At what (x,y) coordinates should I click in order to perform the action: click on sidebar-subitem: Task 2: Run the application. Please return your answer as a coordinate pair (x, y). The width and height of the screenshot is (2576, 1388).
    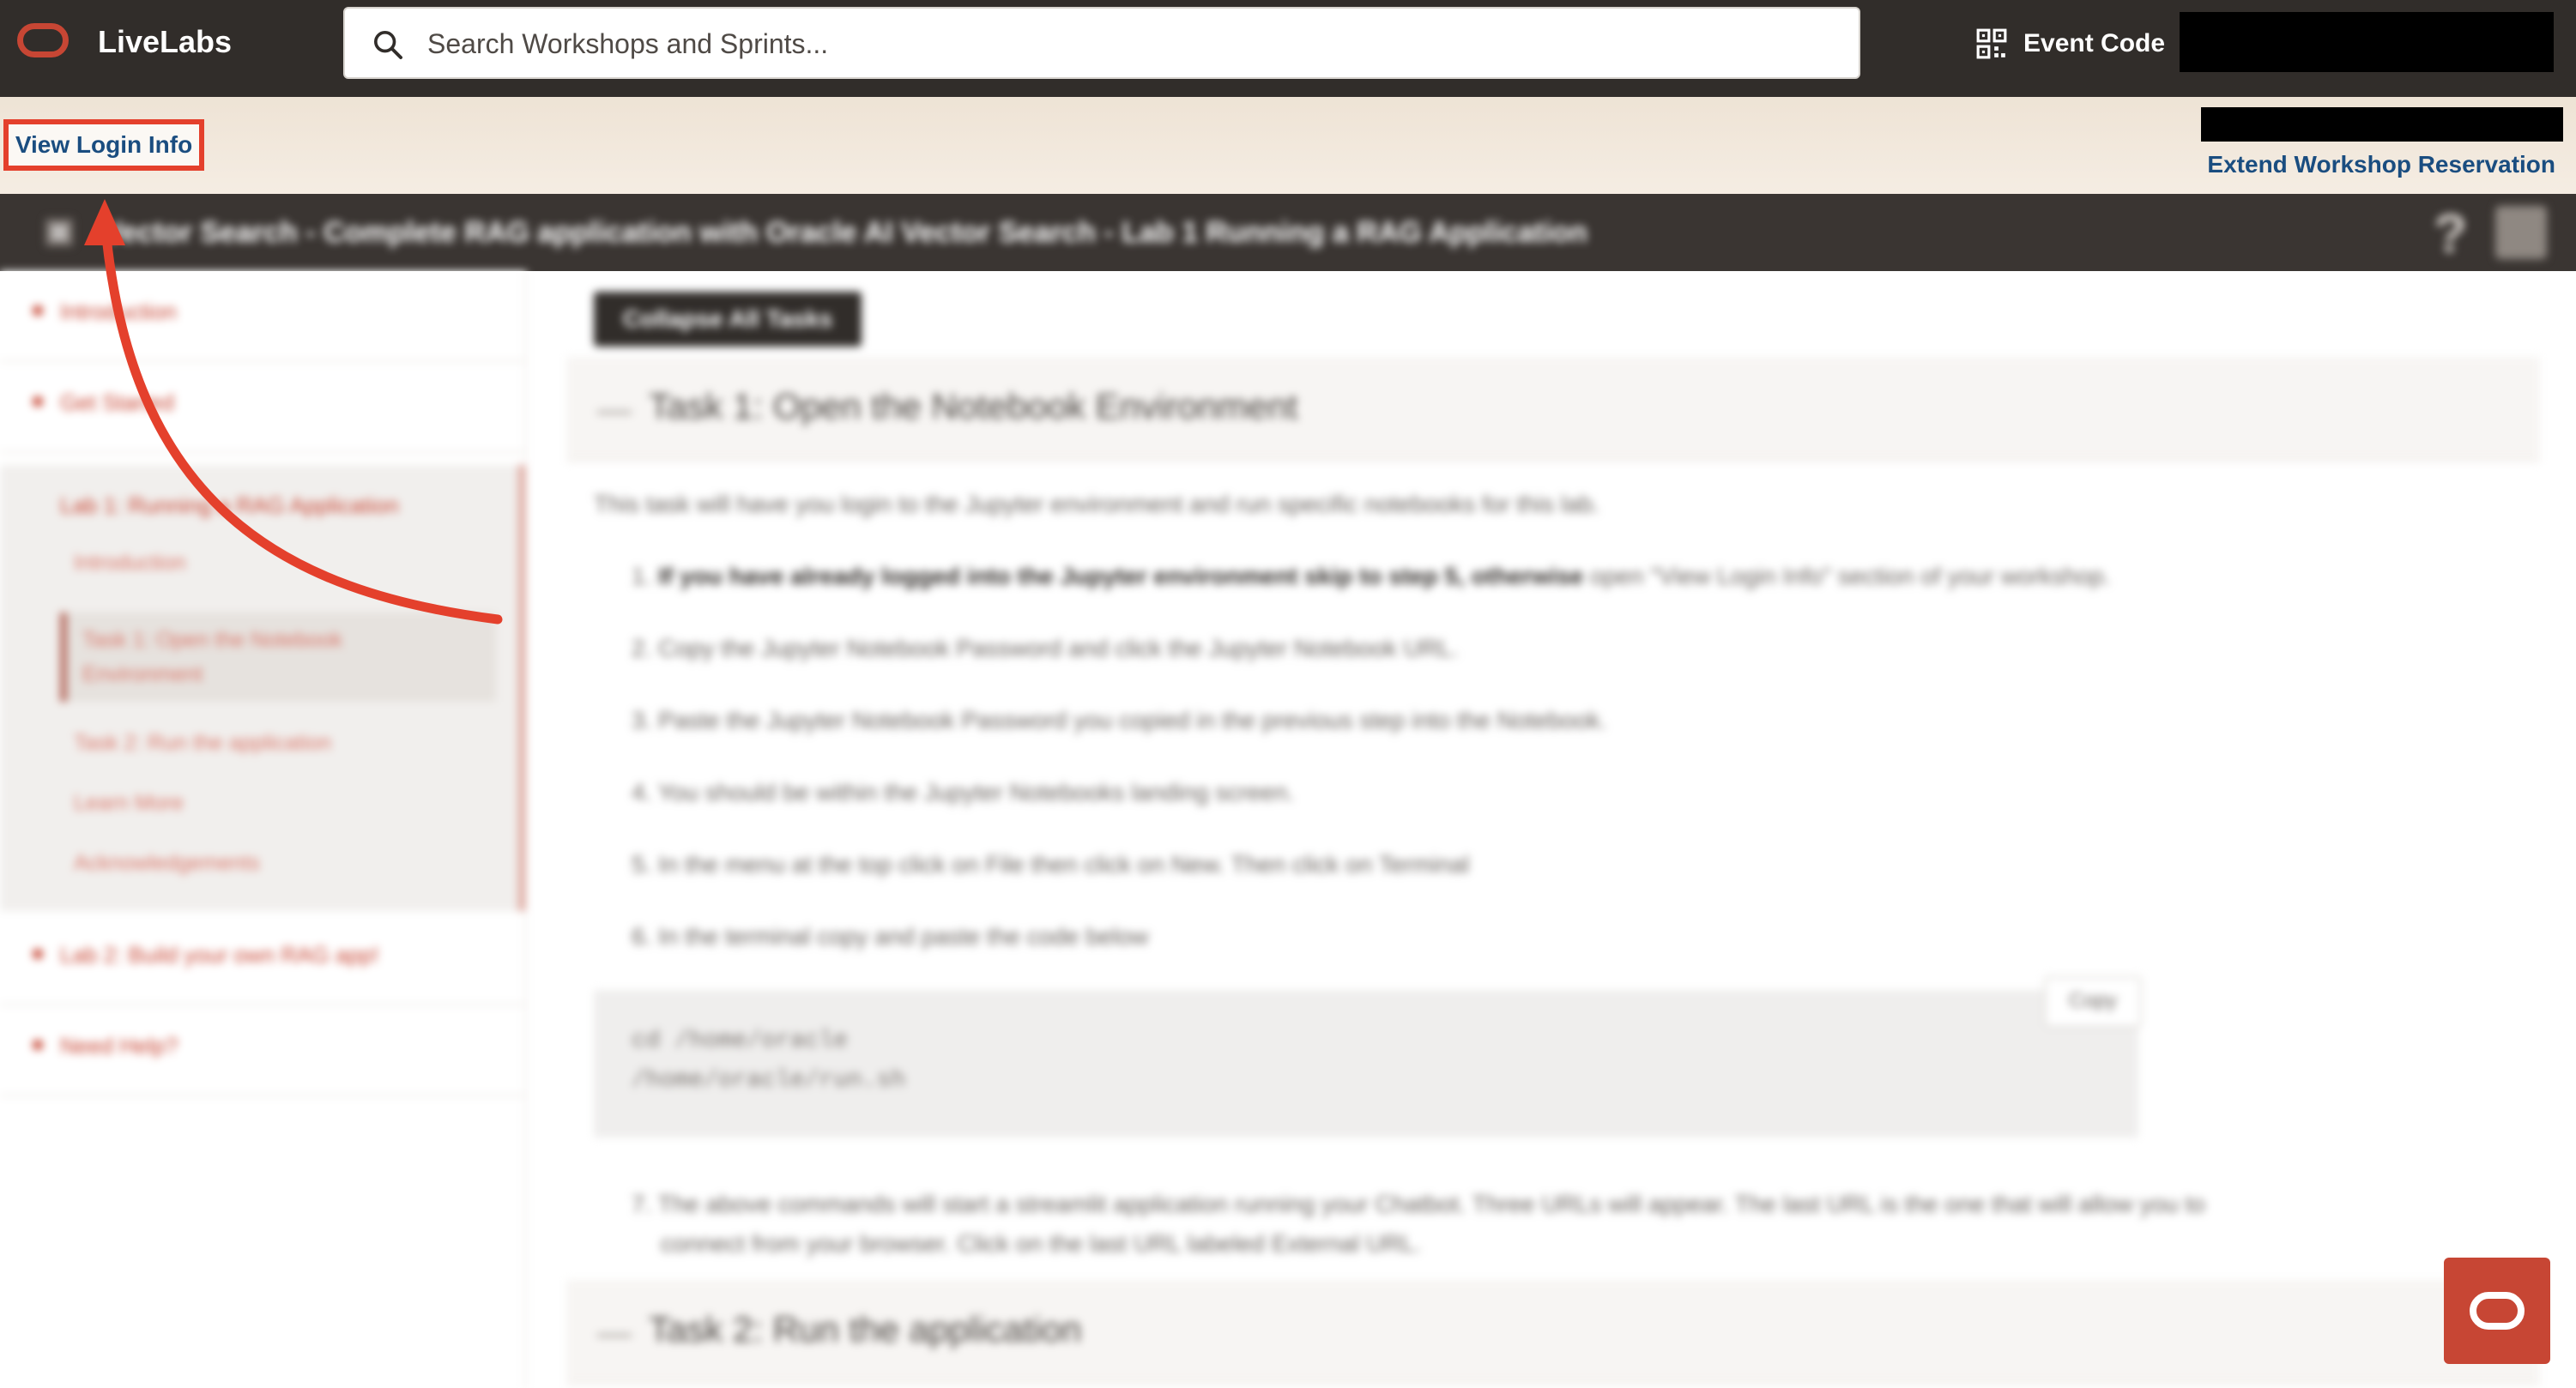
    Looking at the image, I should click on (202, 743).